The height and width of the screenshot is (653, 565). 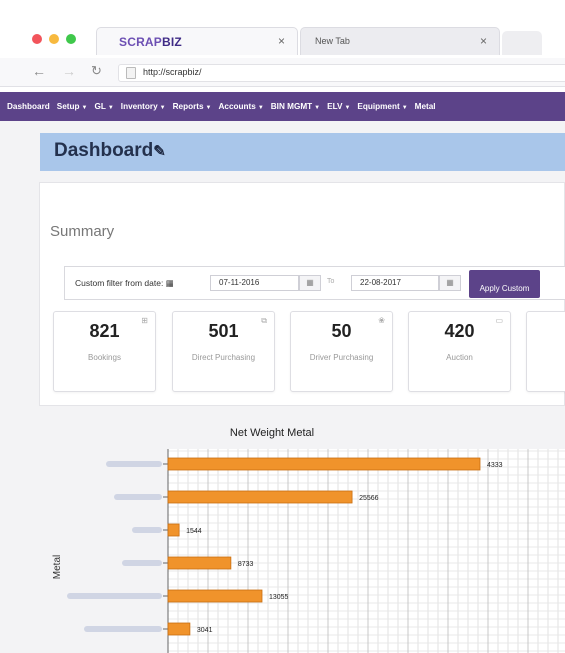 What do you see at coordinates (331, 281) in the screenshot?
I see `to-label: To` at bounding box center [331, 281].